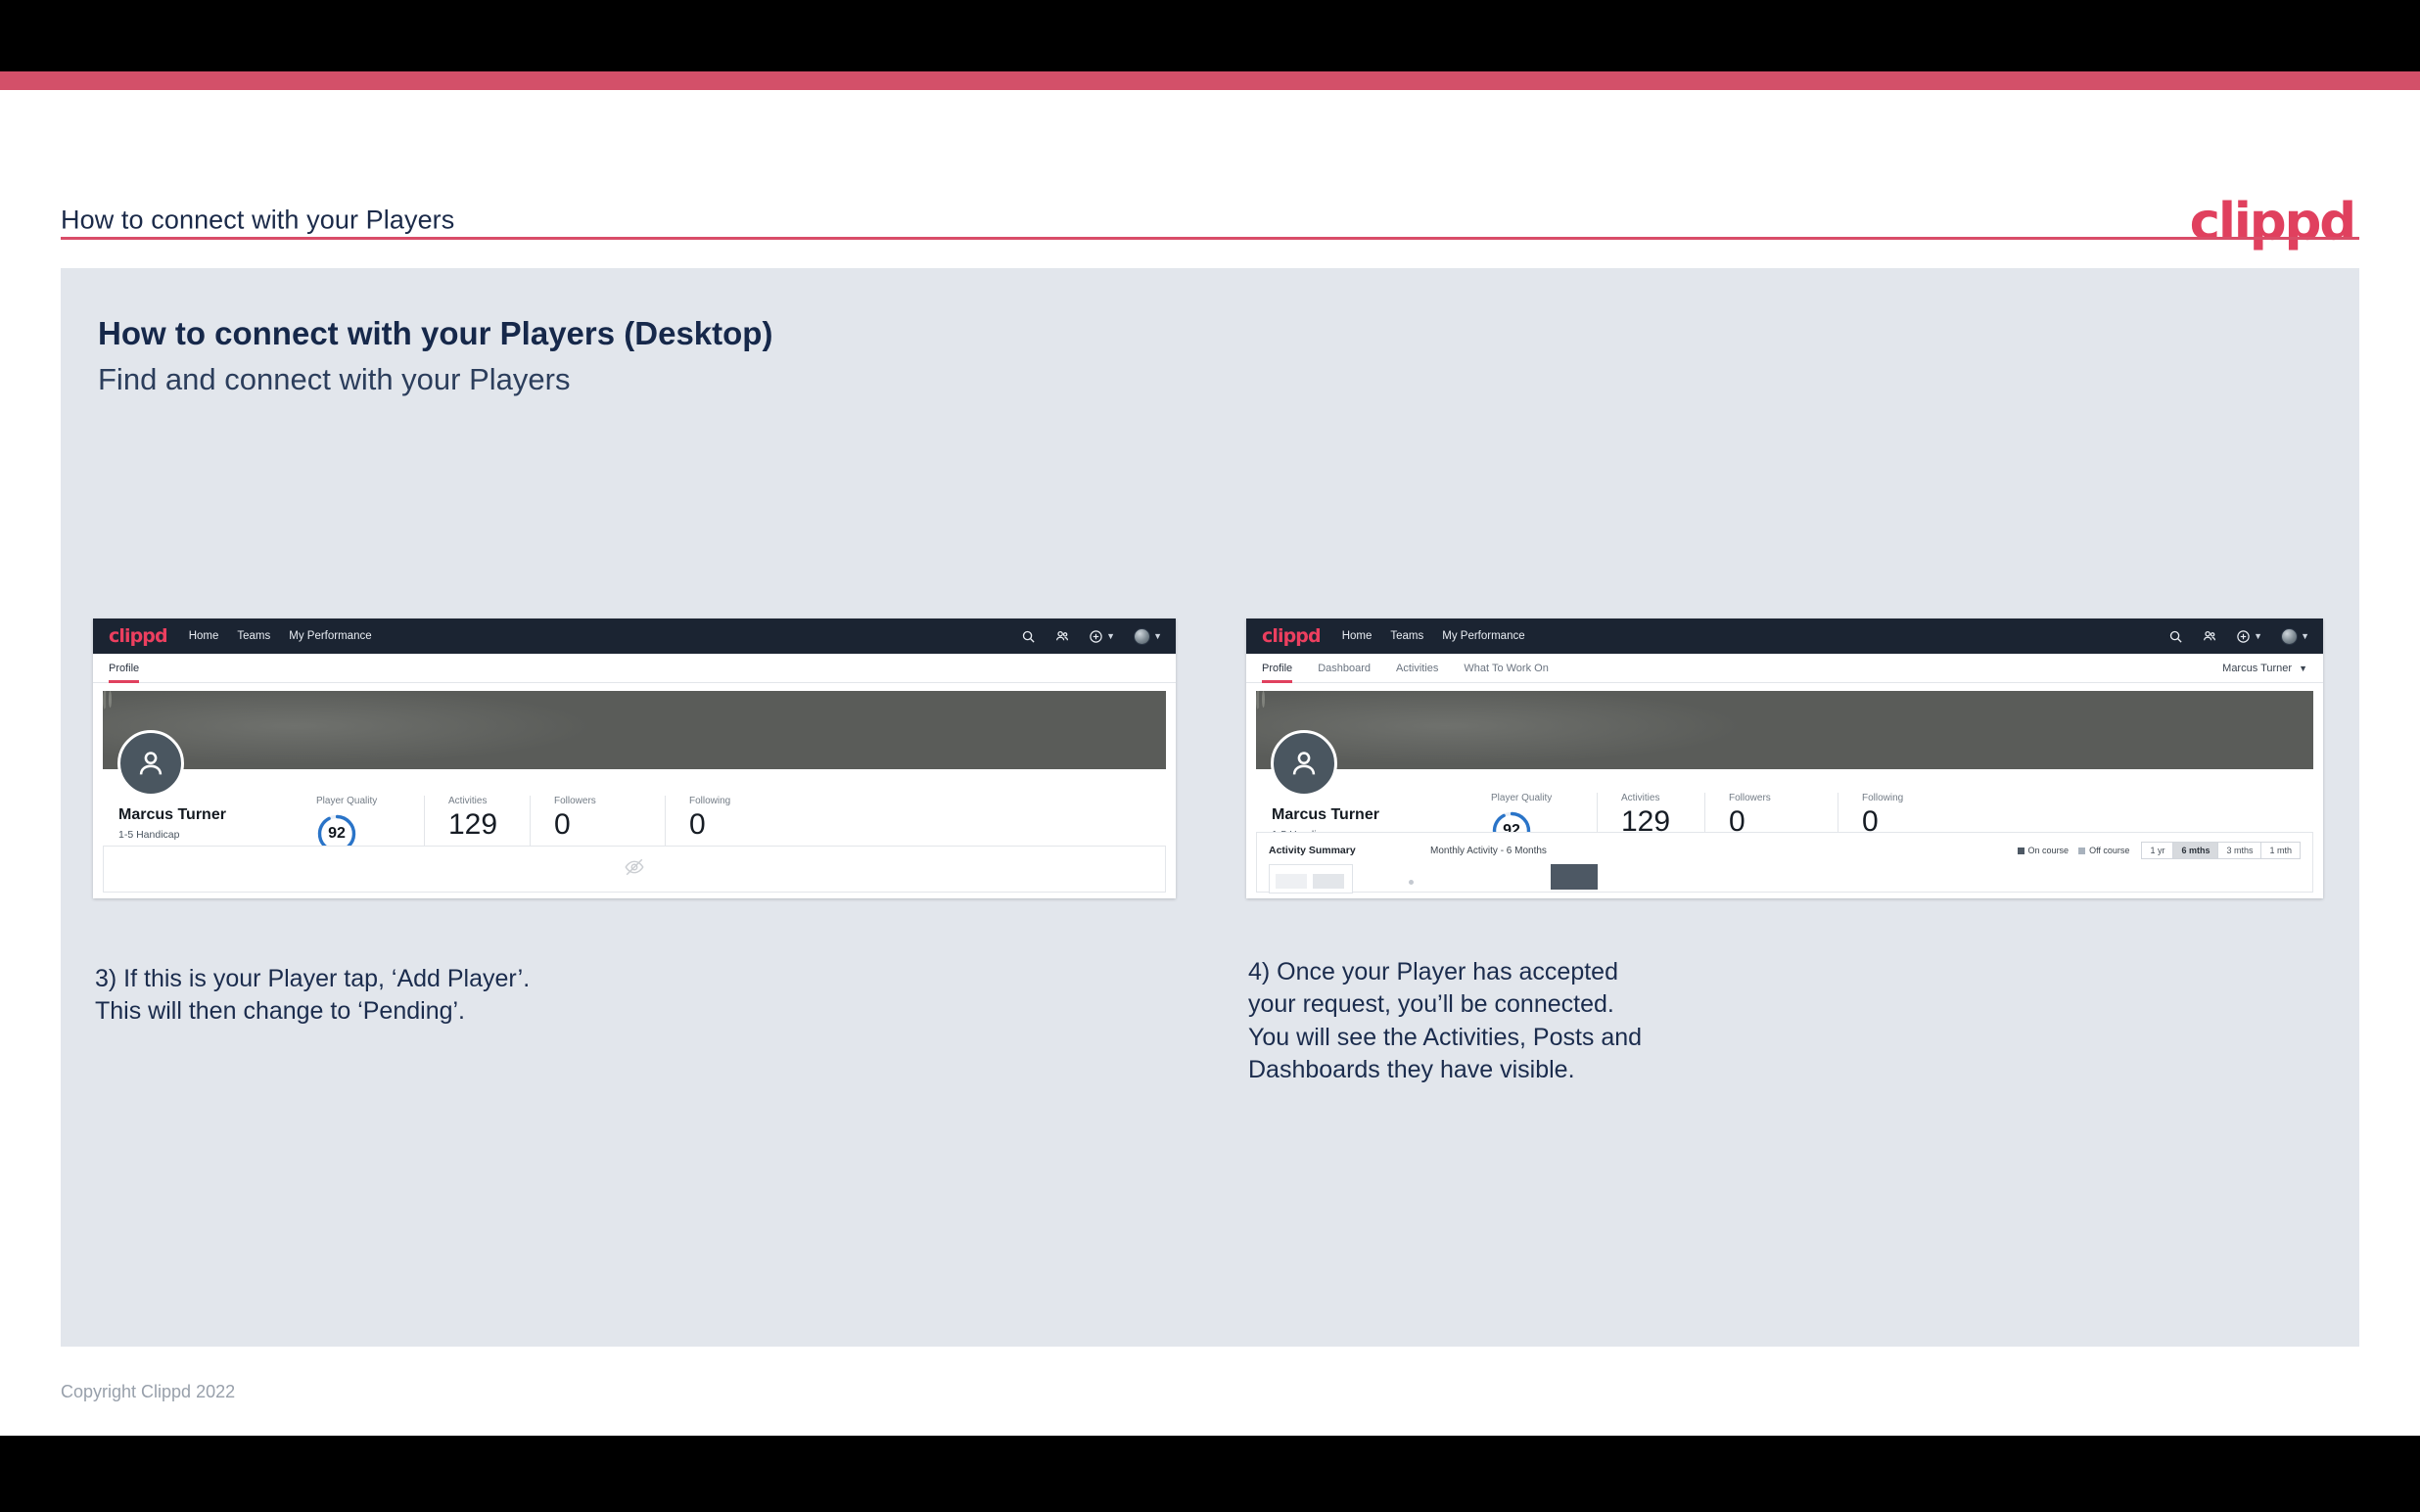  I want to click on clippd-logo: clippd, so click(2273, 222).